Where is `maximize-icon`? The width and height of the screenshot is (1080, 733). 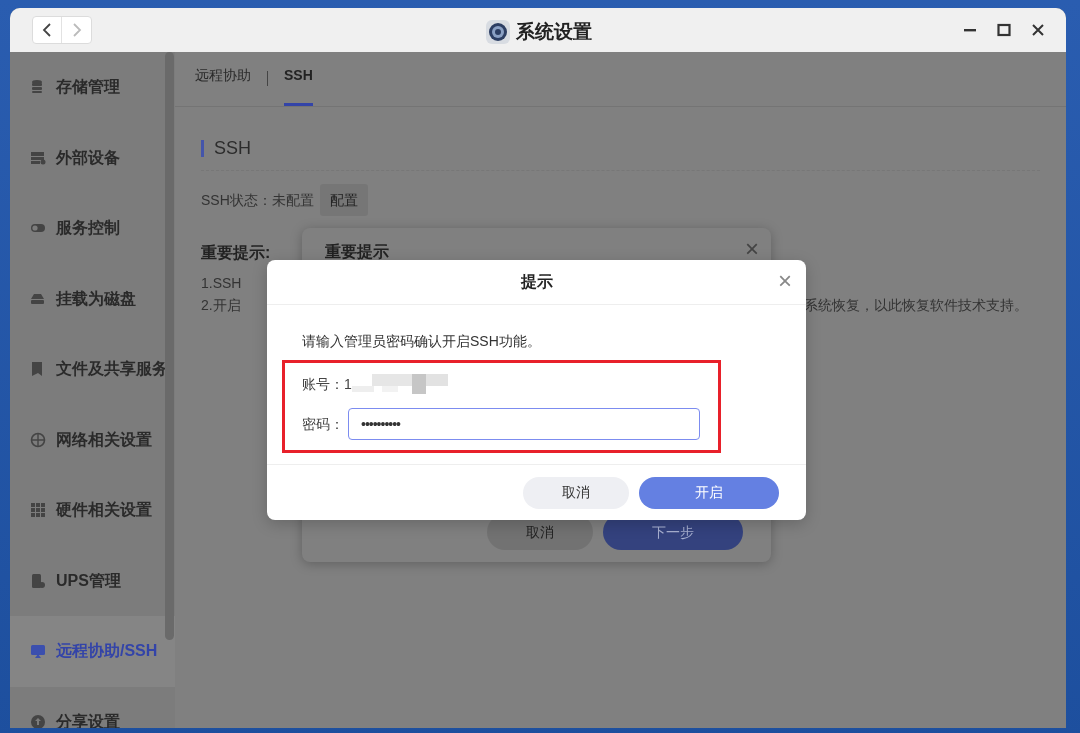
maximize-icon is located at coordinates (1004, 30).